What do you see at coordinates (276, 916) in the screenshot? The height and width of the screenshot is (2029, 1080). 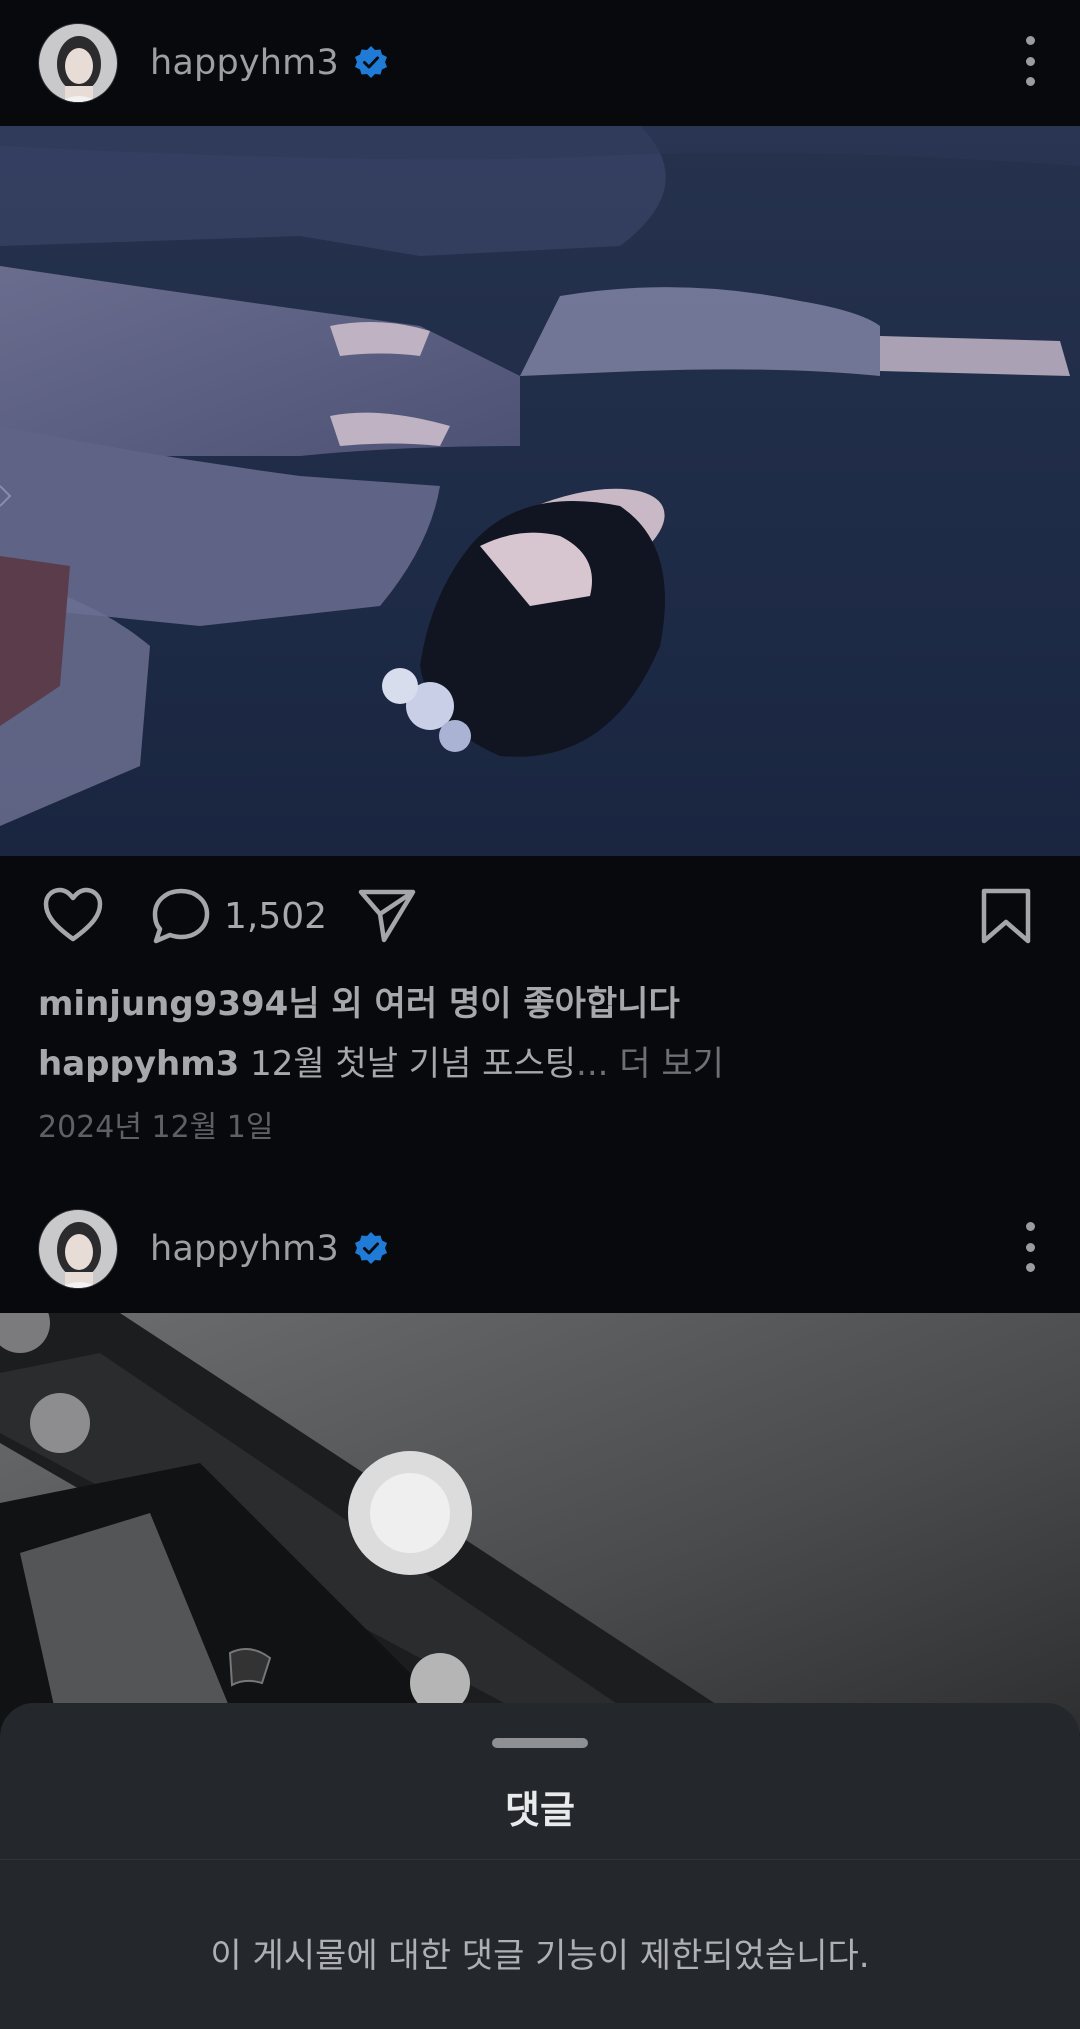 I see `comment-count: 1,502` at bounding box center [276, 916].